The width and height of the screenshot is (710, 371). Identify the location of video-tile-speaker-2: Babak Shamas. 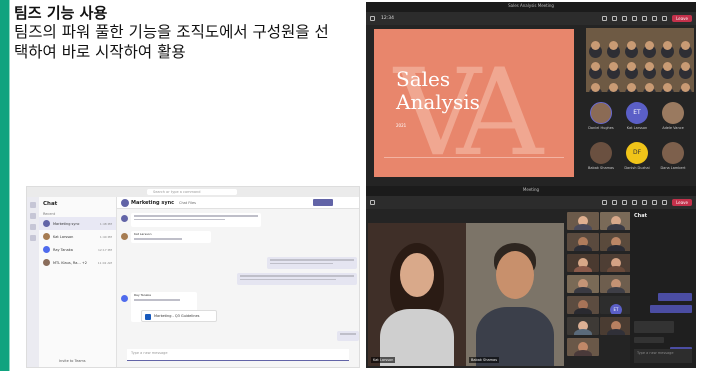
(515, 294).